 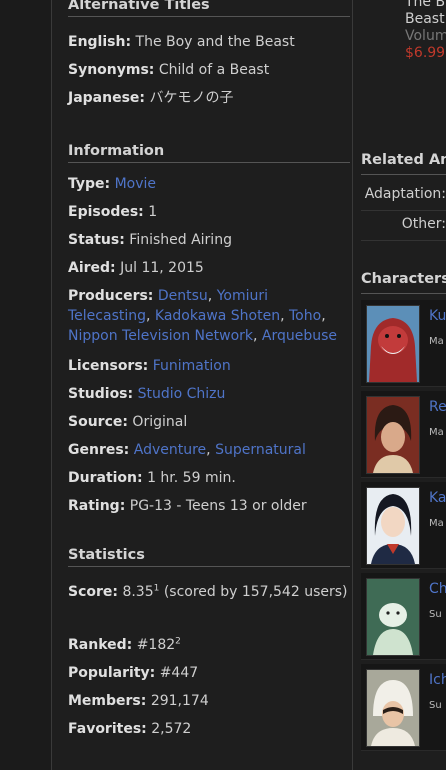 What do you see at coordinates (135, 184) in the screenshot?
I see `type-link: Movie` at bounding box center [135, 184].